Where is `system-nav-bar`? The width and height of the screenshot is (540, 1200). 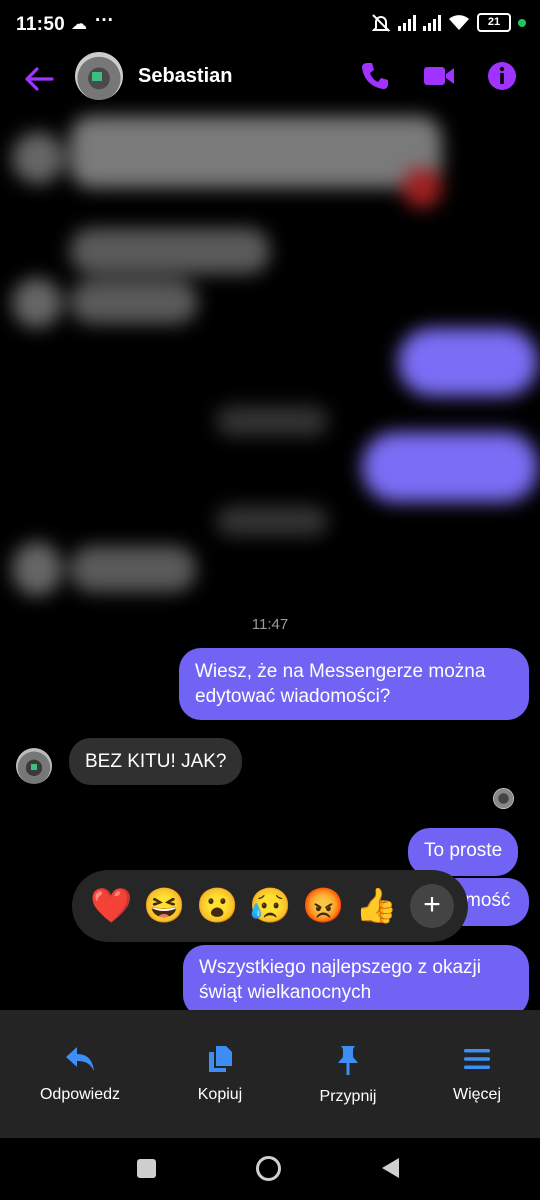
system-nav-bar is located at coordinates (270, 1169).